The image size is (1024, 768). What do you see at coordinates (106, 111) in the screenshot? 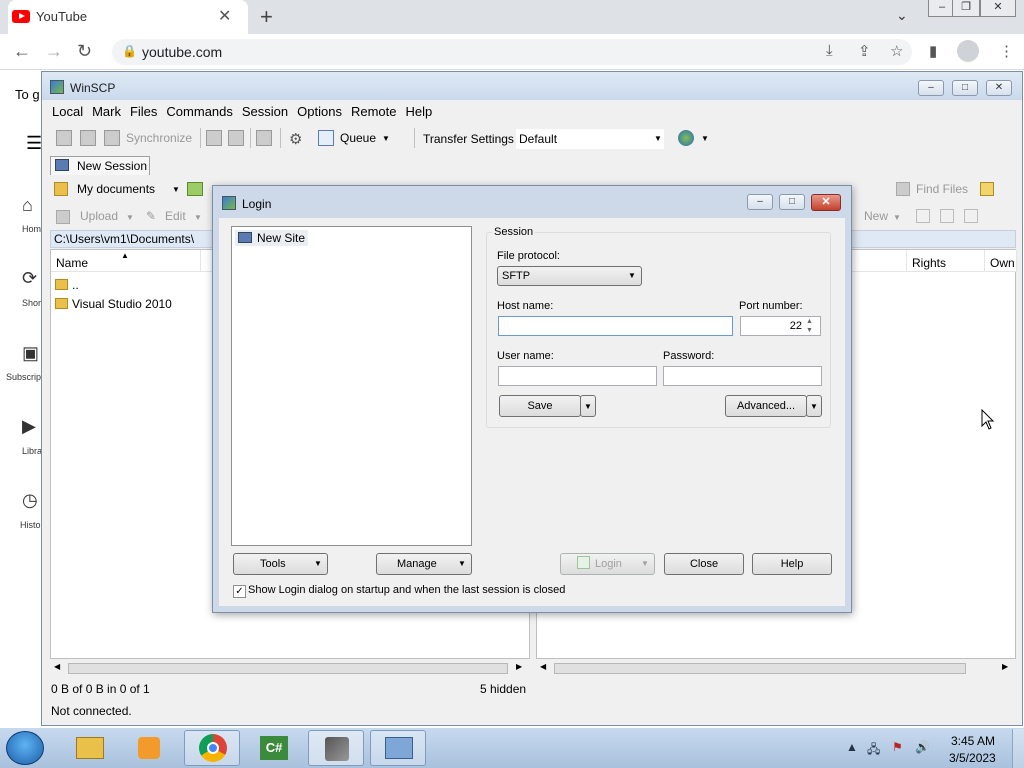
I see `menu-mark: Mark` at bounding box center [106, 111].